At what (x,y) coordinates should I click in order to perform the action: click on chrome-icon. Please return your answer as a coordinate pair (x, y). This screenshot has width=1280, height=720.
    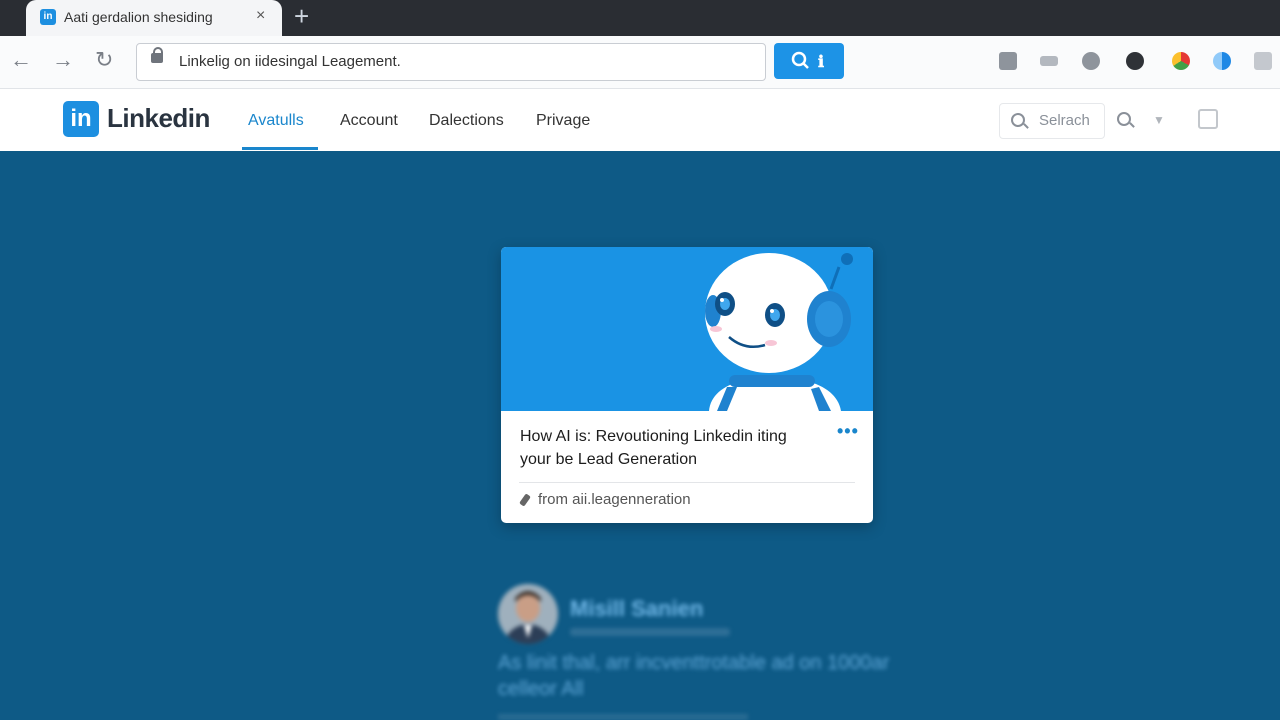
    Looking at the image, I should click on (1181, 61).